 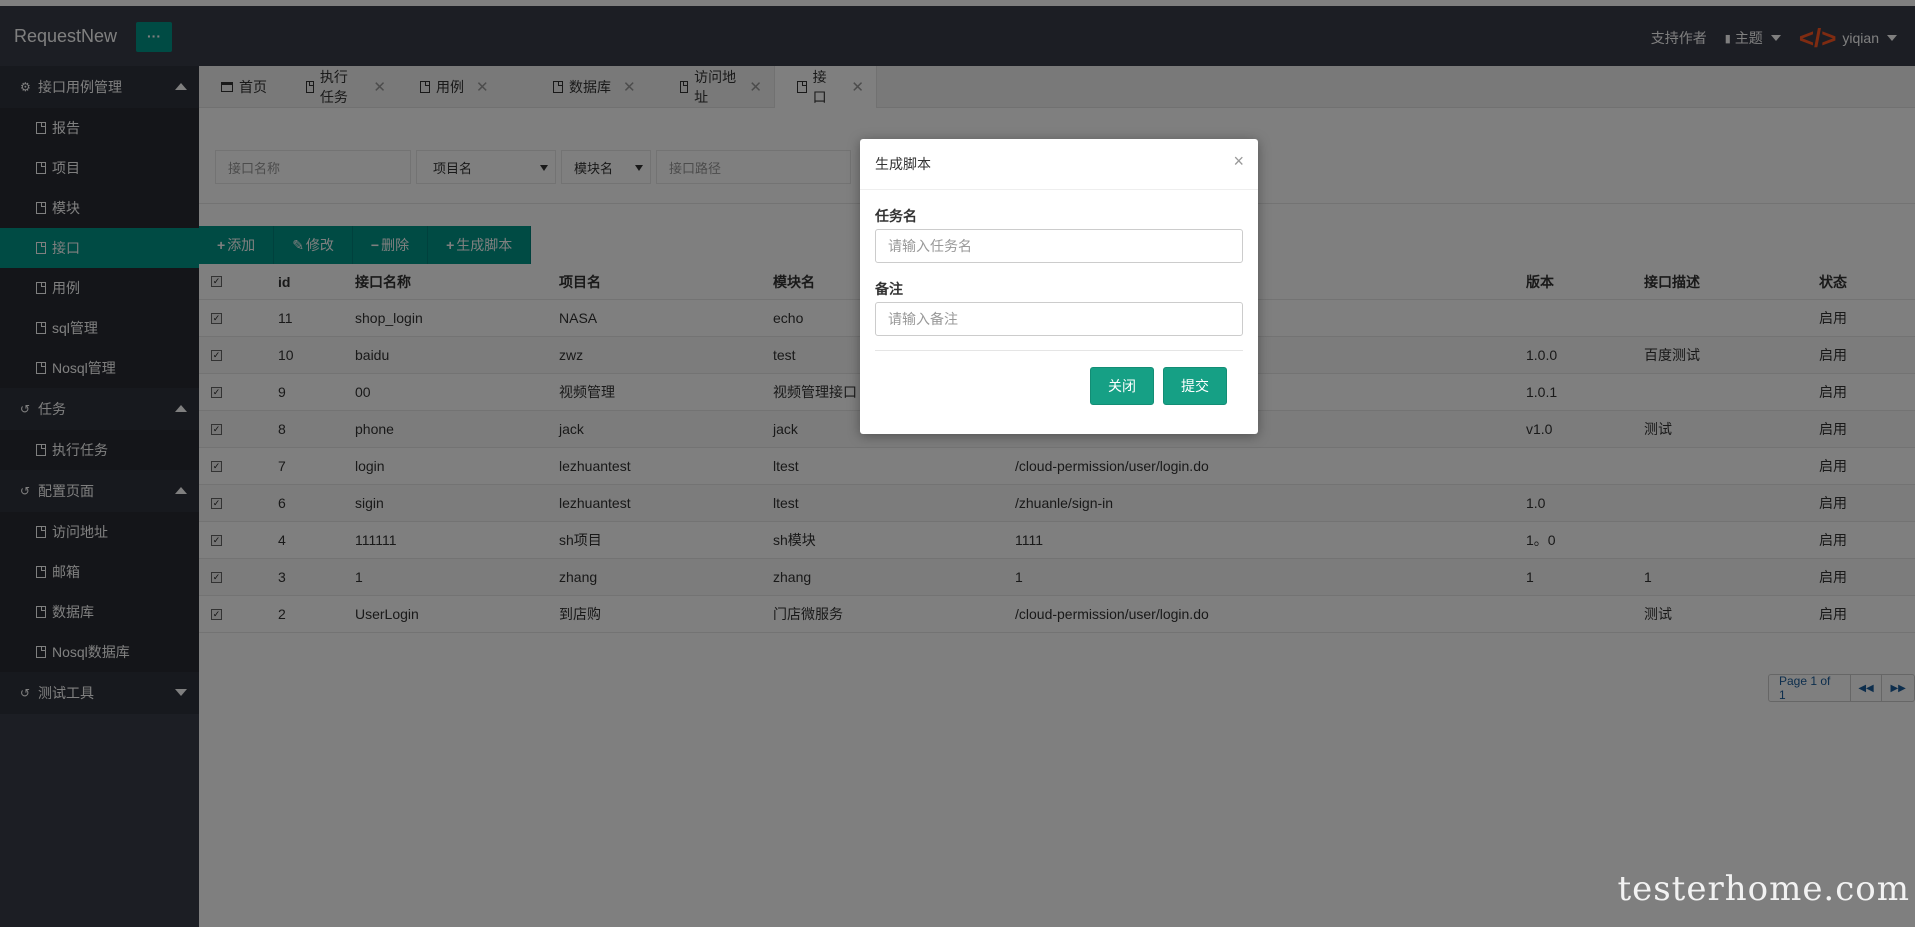 I want to click on dialog-title: 生成脚本, so click(x=1059, y=164).